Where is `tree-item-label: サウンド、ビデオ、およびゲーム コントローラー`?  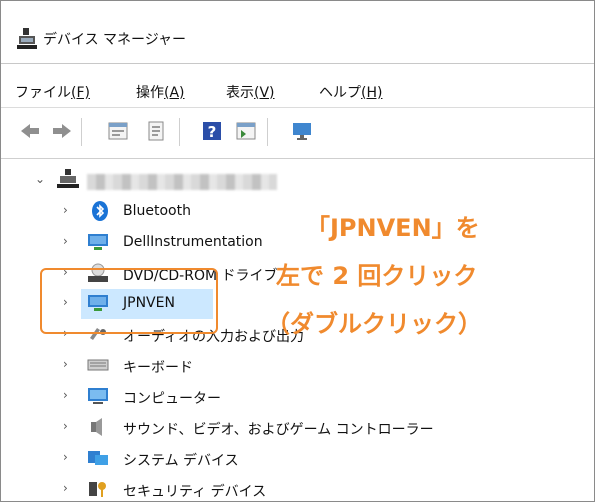 tree-item-label: サウンド、ビデオ、およびゲーム コントローラー is located at coordinates (278, 430).